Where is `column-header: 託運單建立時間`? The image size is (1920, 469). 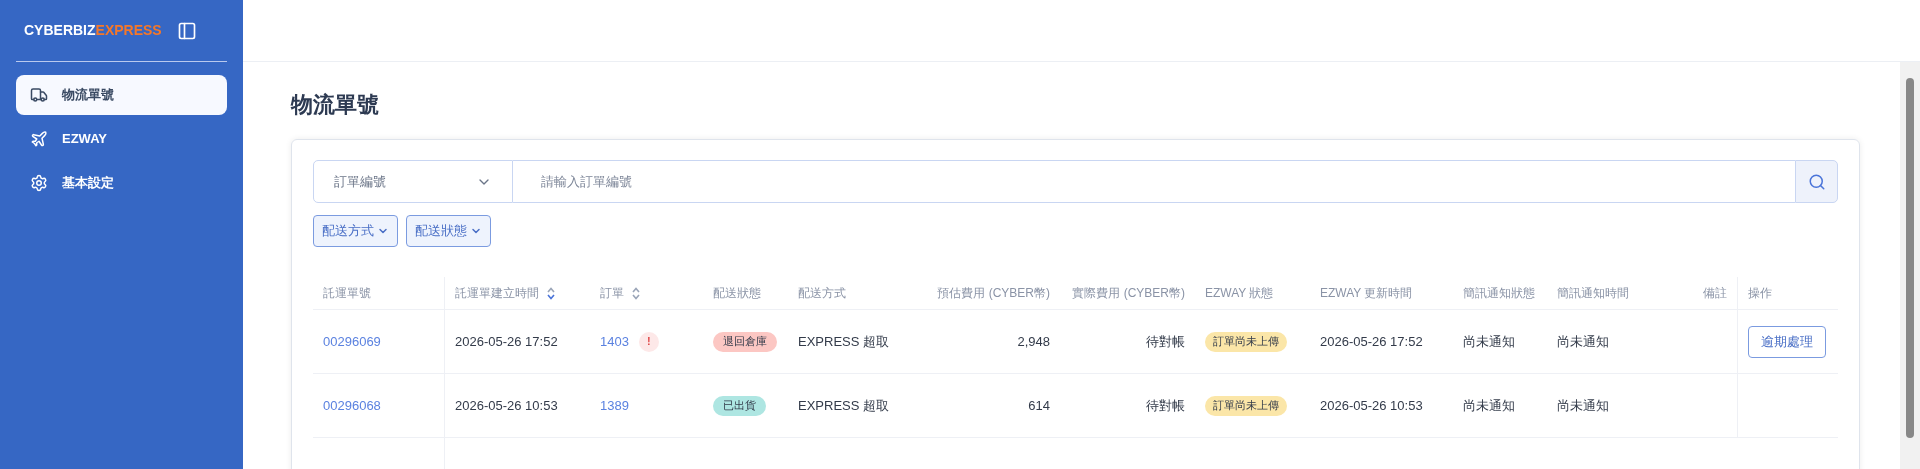 column-header: 託運單建立時間 is located at coordinates (497, 293).